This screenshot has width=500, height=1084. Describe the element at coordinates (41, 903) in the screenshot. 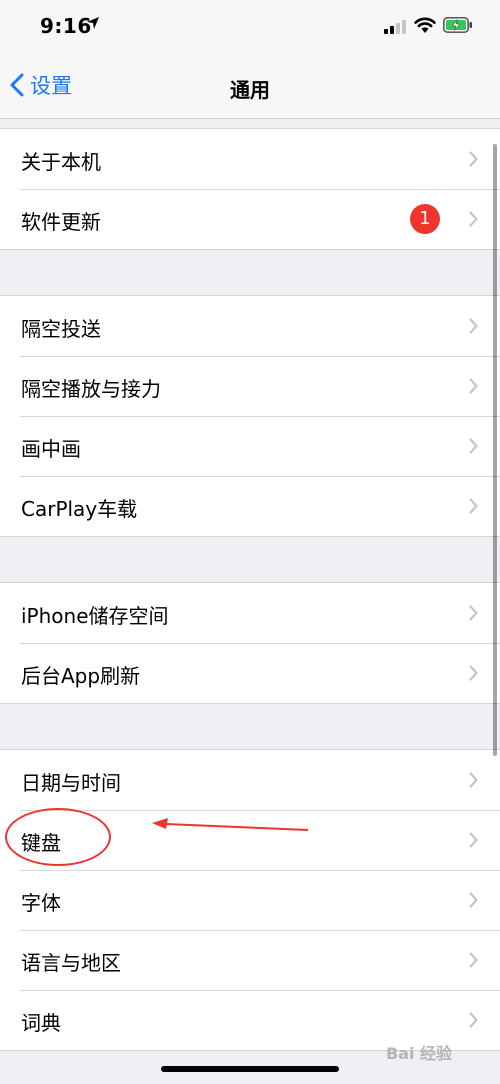

I see `list-item-label: 字体` at that location.